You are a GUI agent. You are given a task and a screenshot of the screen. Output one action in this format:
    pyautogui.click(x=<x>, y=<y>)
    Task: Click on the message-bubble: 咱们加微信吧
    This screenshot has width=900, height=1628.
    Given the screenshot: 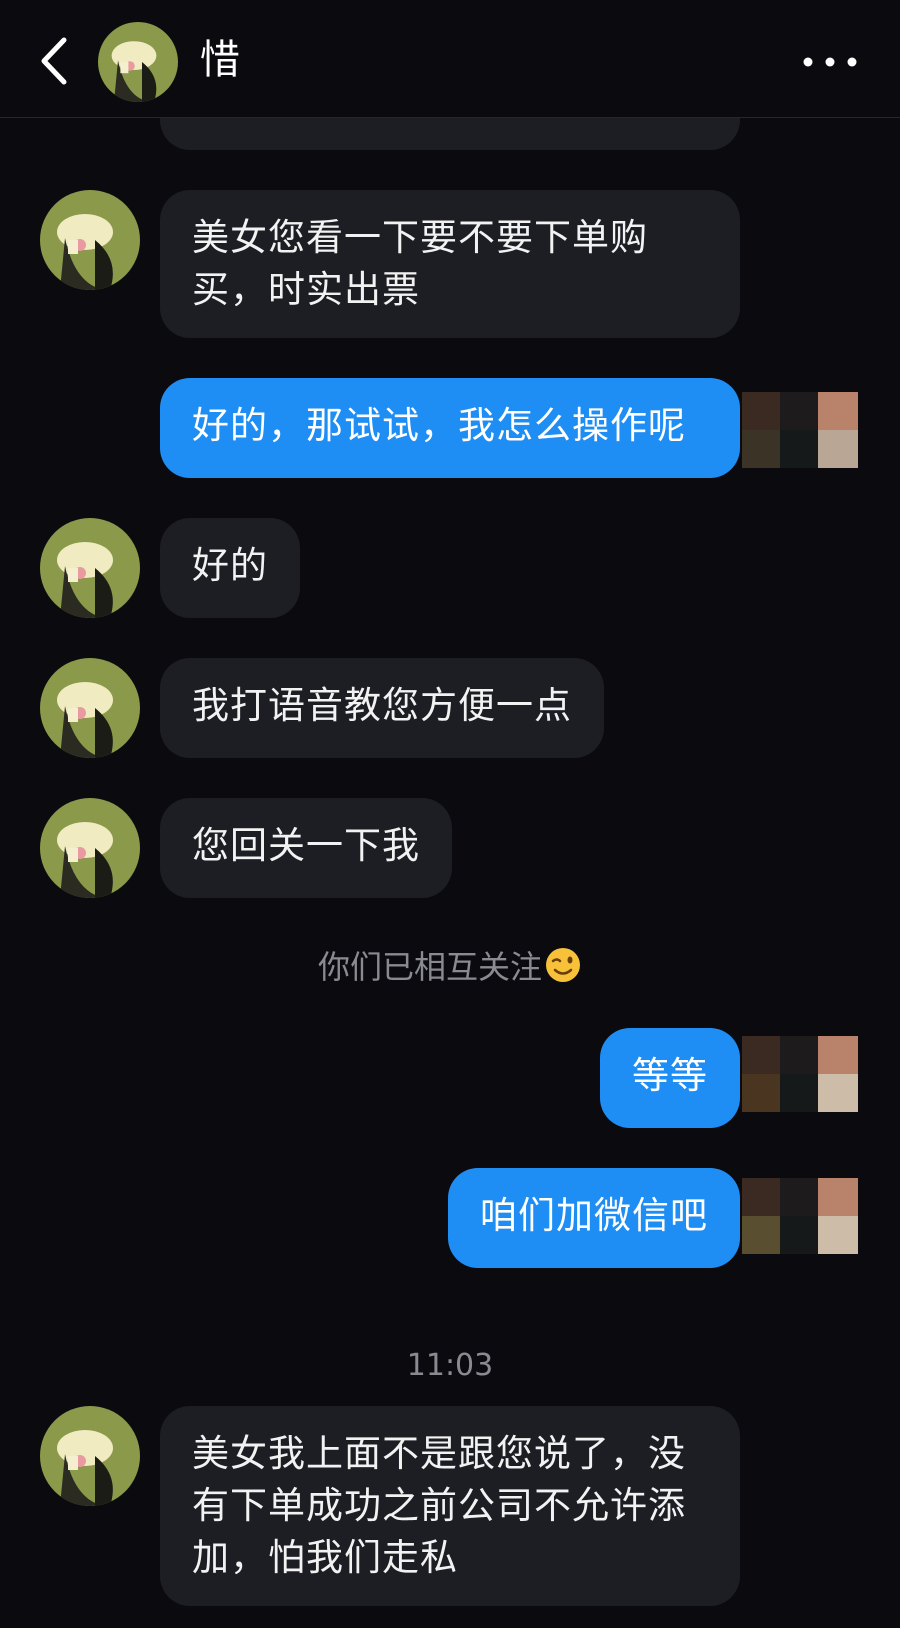 What is the action you would take?
    pyautogui.click(x=594, y=1218)
    